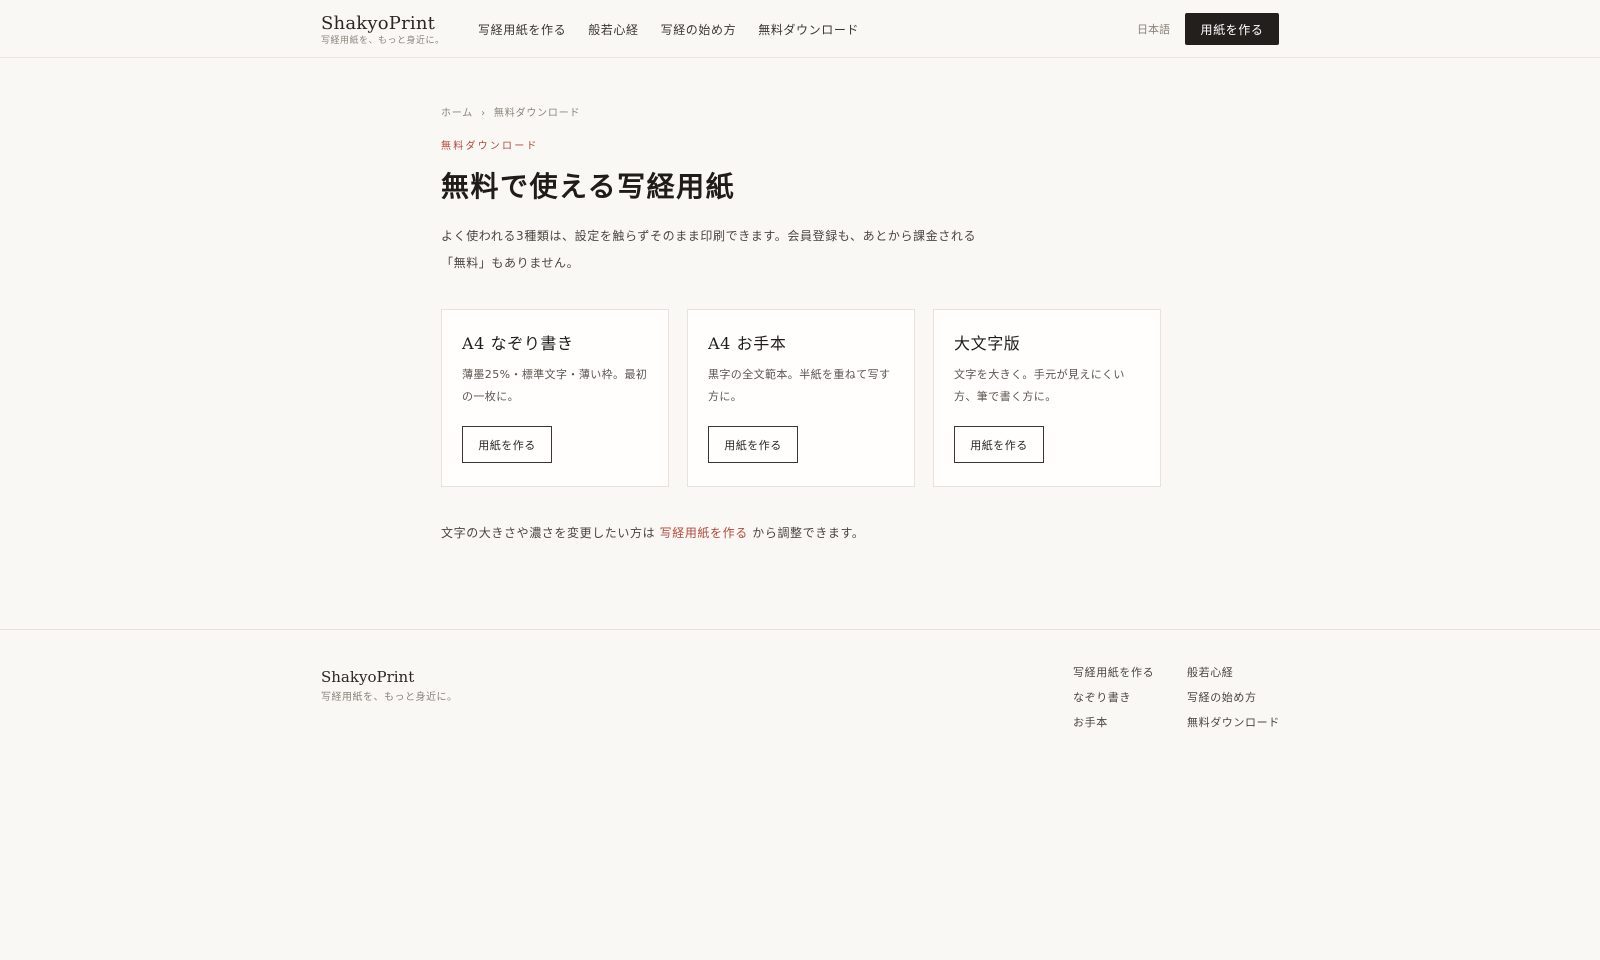  Describe the element at coordinates (389, 697) in the screenshot. I see `footer-brand-tagline: 写経用紙を、もっと身近に。` at that location.